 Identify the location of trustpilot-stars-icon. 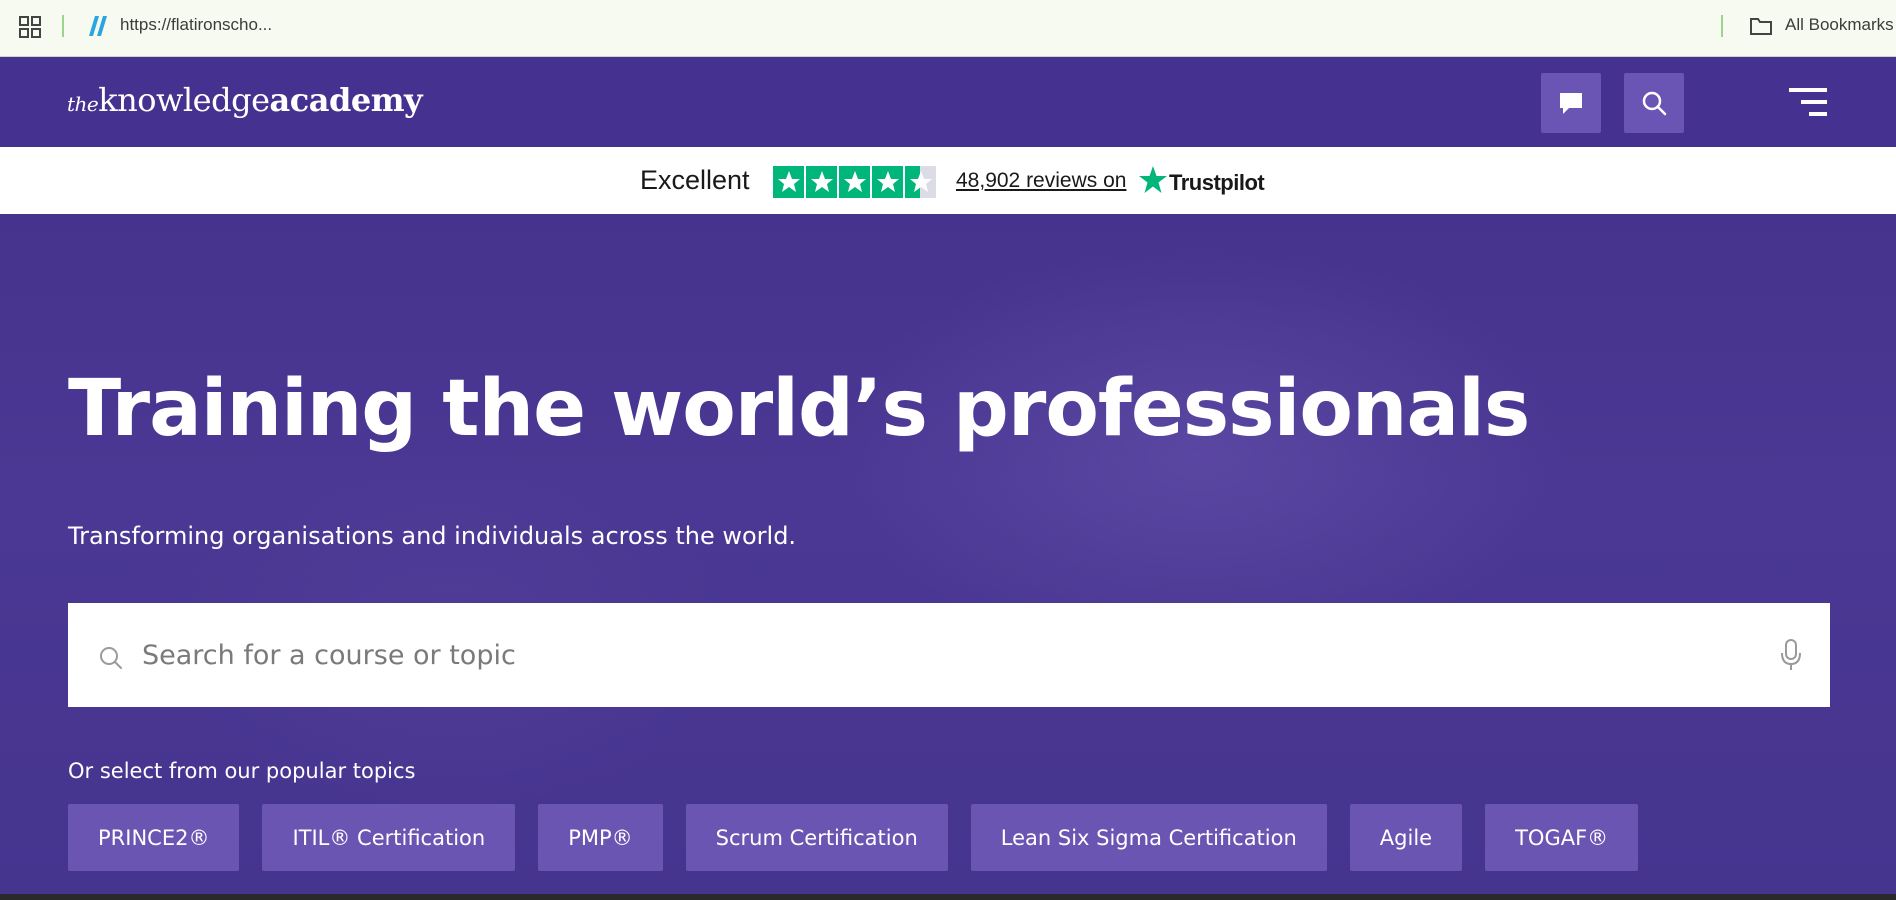
(854, 182).